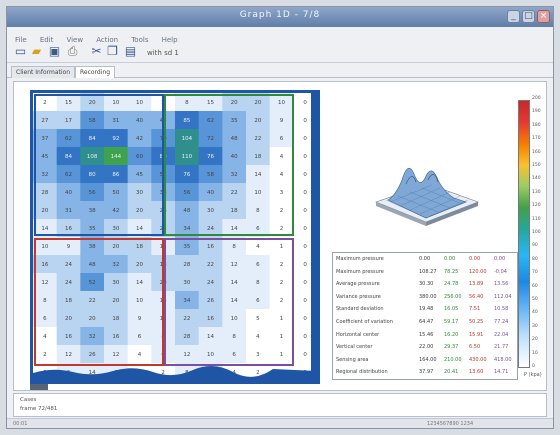 Image resolution: width=560 pixels, height=435 pixels. What do you see at coordinates (314, 237) in the screenshot?
I see `sensor-right-edge` at bounding box center [314, 237].